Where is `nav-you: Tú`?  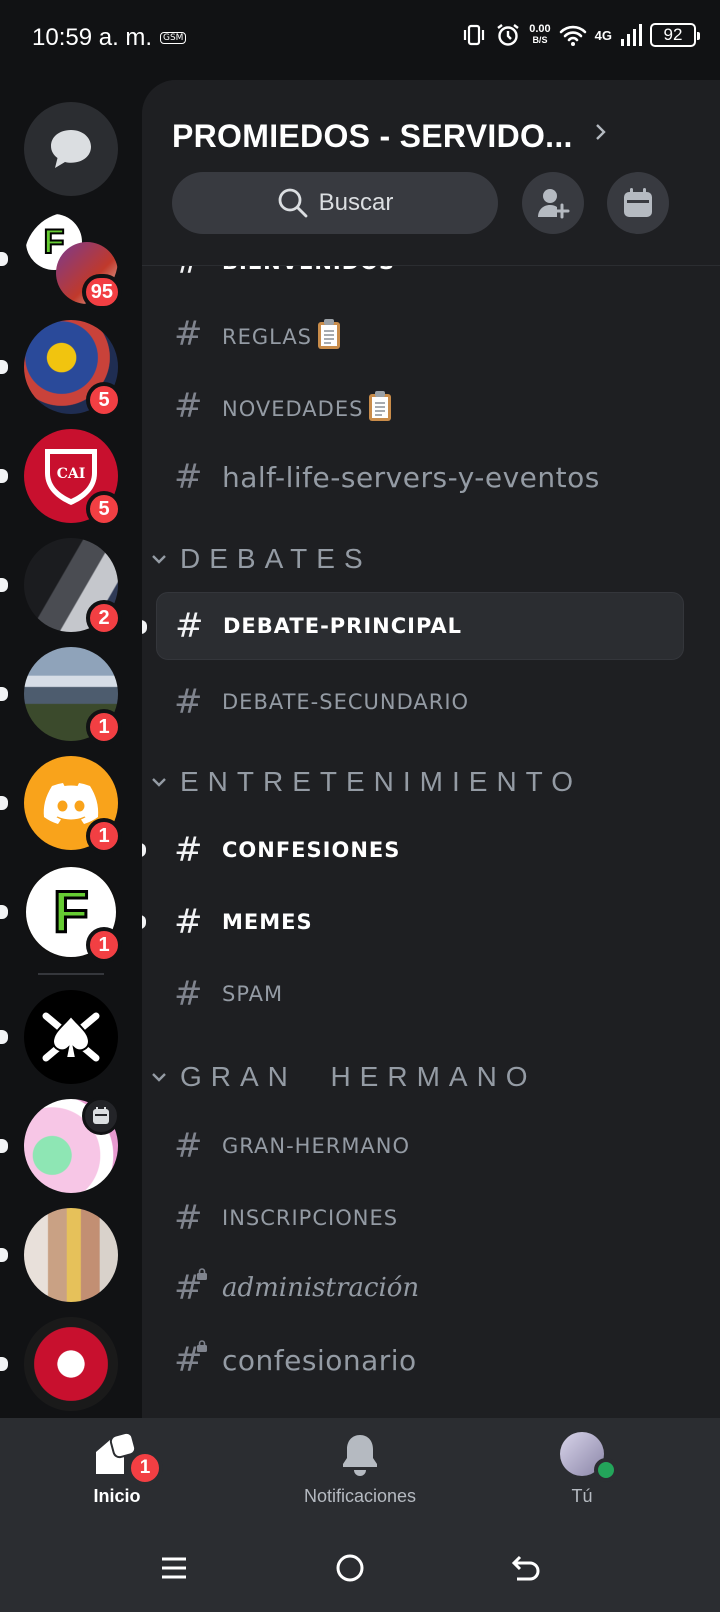
nav-you: Tú is located at coordinates (582, 1469).